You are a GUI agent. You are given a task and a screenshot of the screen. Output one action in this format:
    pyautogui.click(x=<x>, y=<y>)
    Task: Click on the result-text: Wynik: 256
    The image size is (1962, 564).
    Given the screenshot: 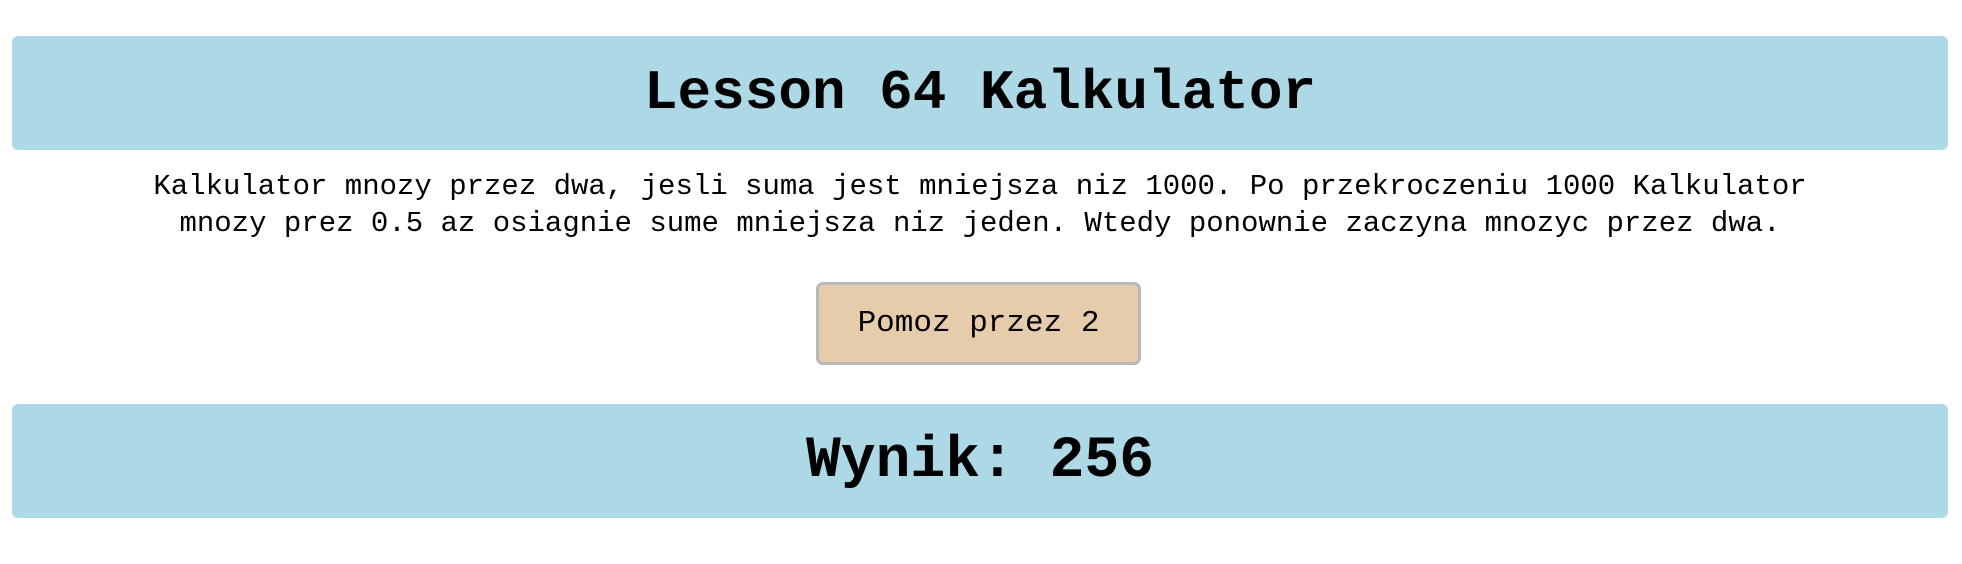 What is the action you would take?
    pyautogui.click(x=980, y=461)
    